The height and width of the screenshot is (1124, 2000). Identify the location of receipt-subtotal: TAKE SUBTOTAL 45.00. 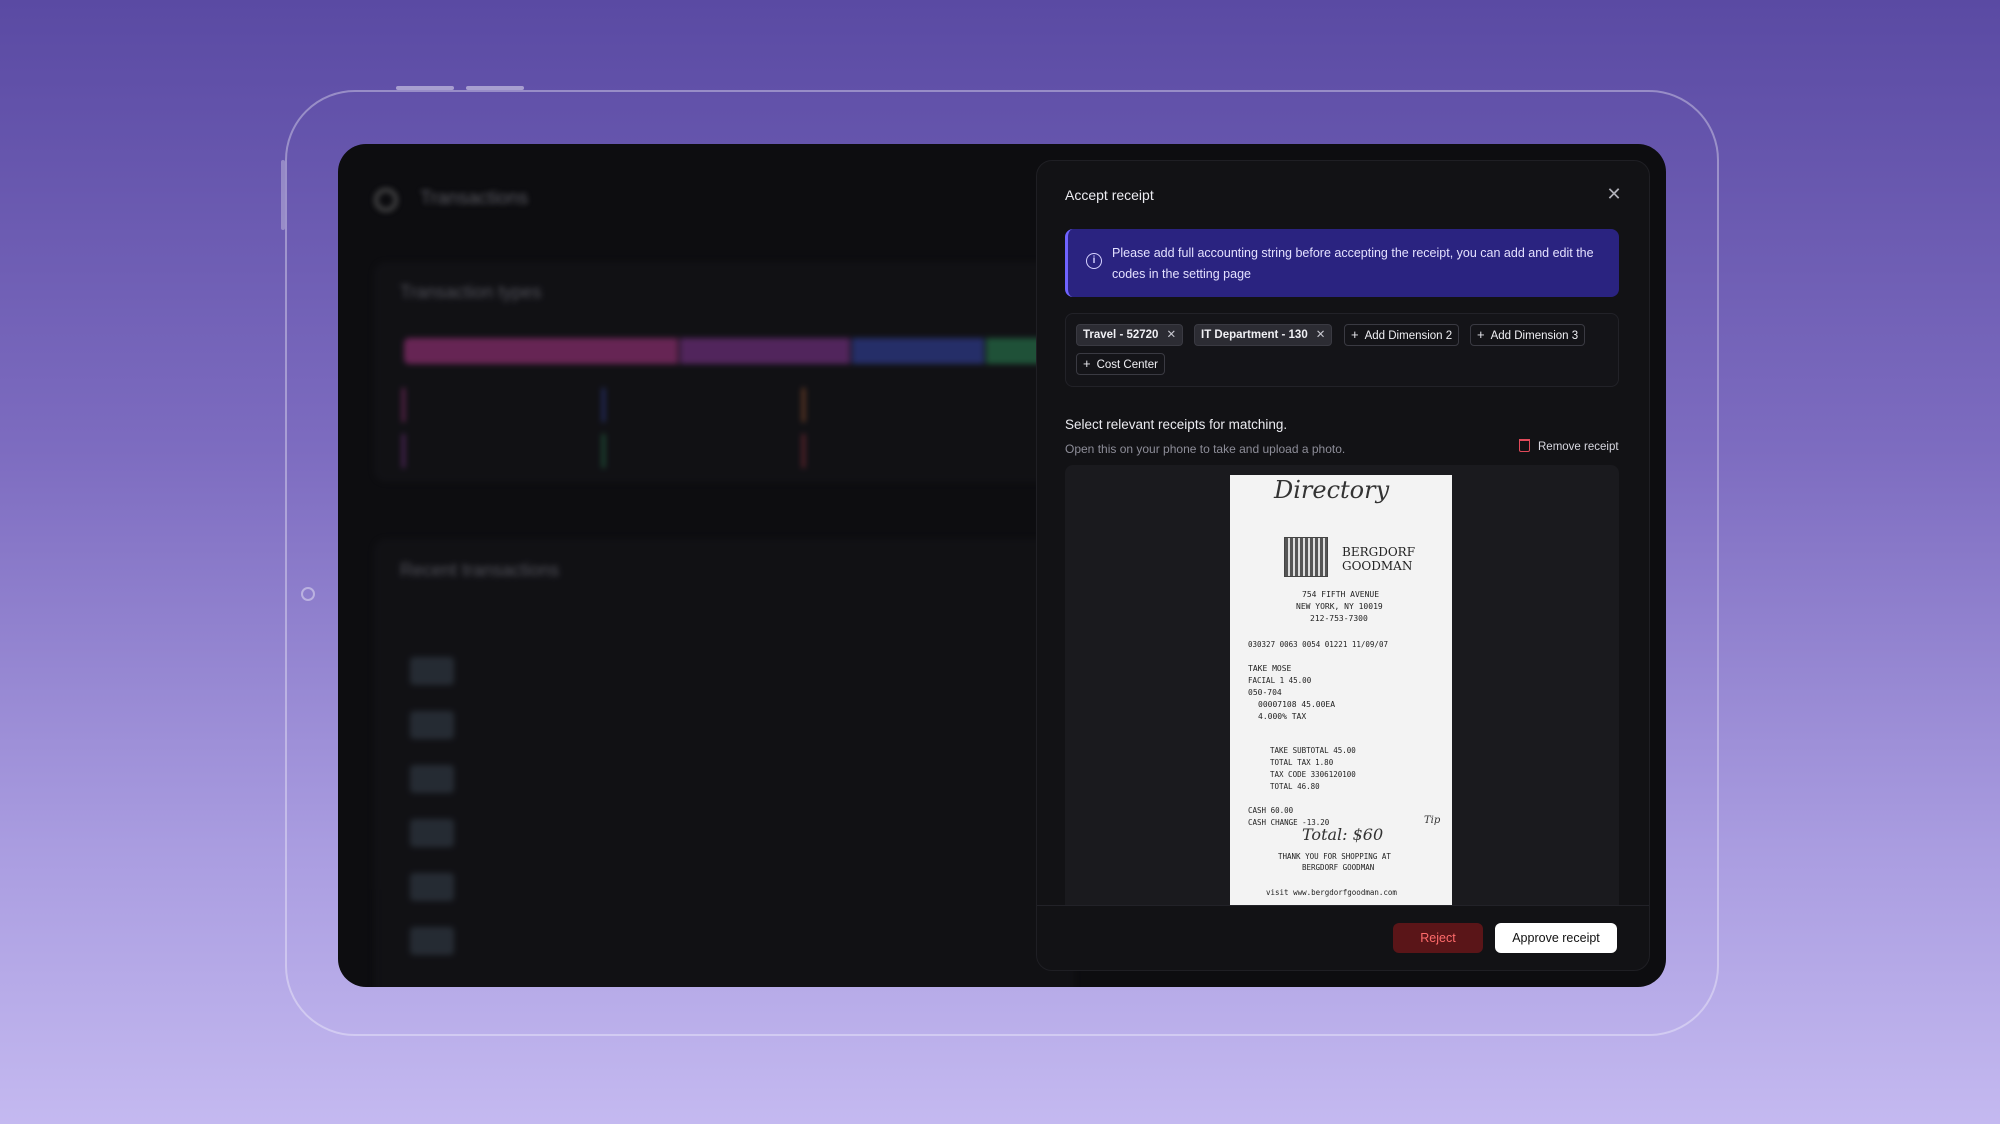
(1313, 750).